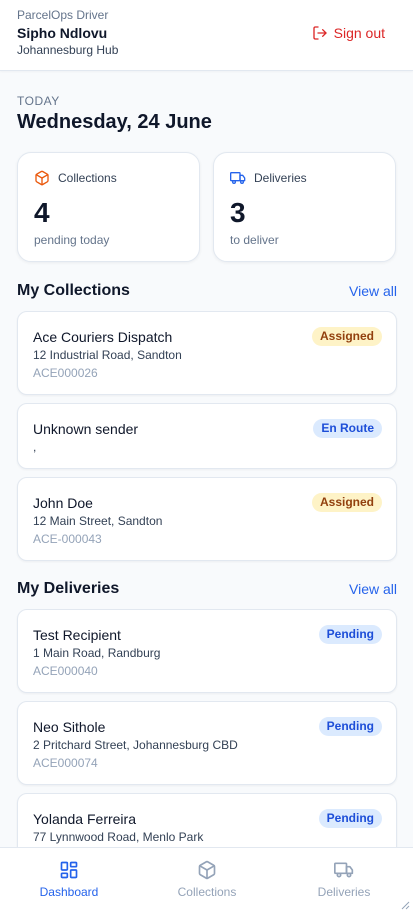 The width and height of the screenshot is (413, 913). I want to click on delivery-address: 1 Main Road, Randburg, so click(97, 653).